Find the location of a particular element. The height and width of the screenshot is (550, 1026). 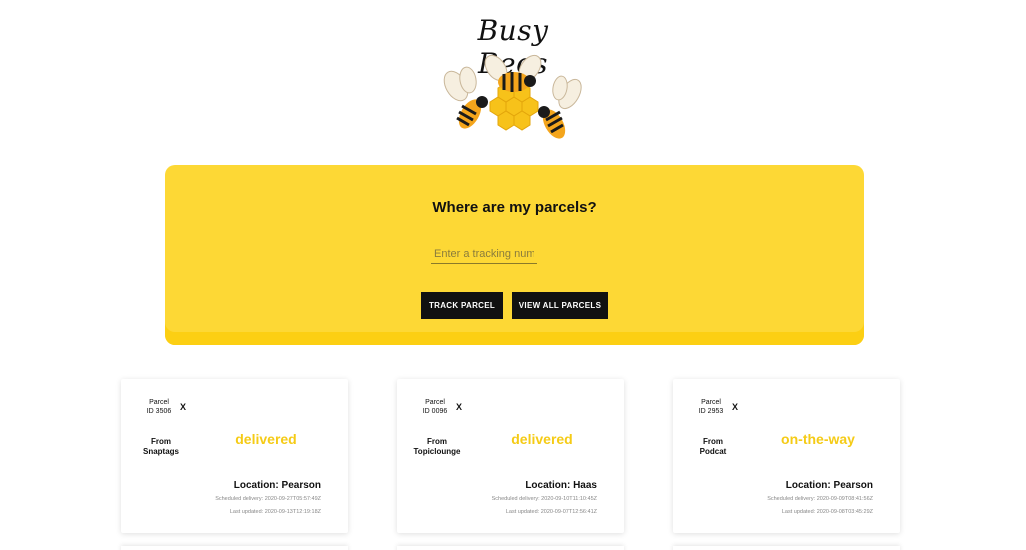

busy-bees-logo: Busy Bees is located at coordinates (513, 80).